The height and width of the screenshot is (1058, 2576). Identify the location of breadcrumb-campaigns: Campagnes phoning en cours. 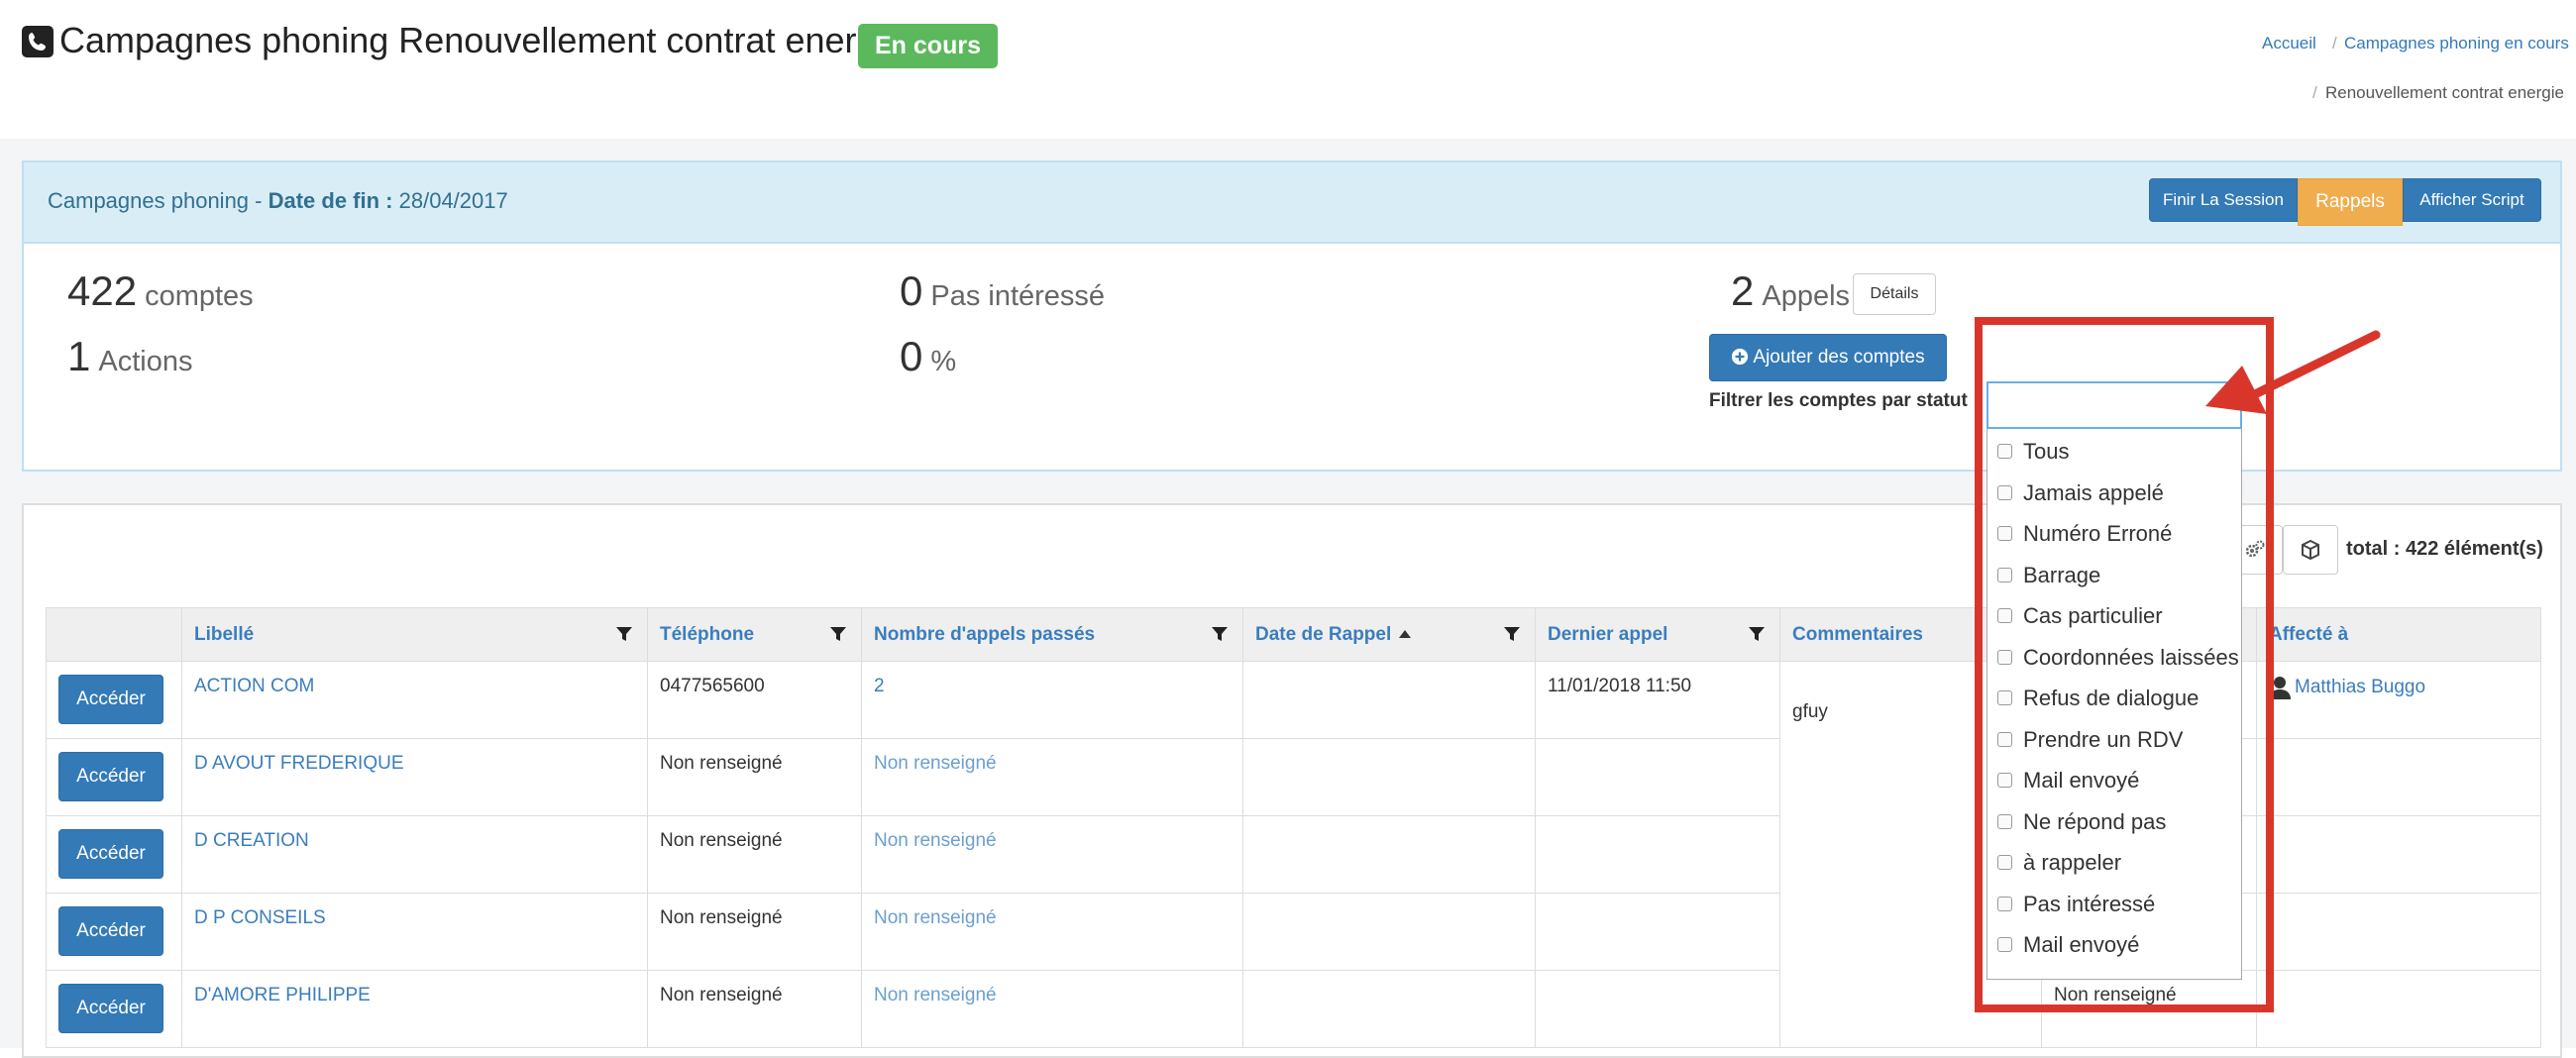
(2456, 43).